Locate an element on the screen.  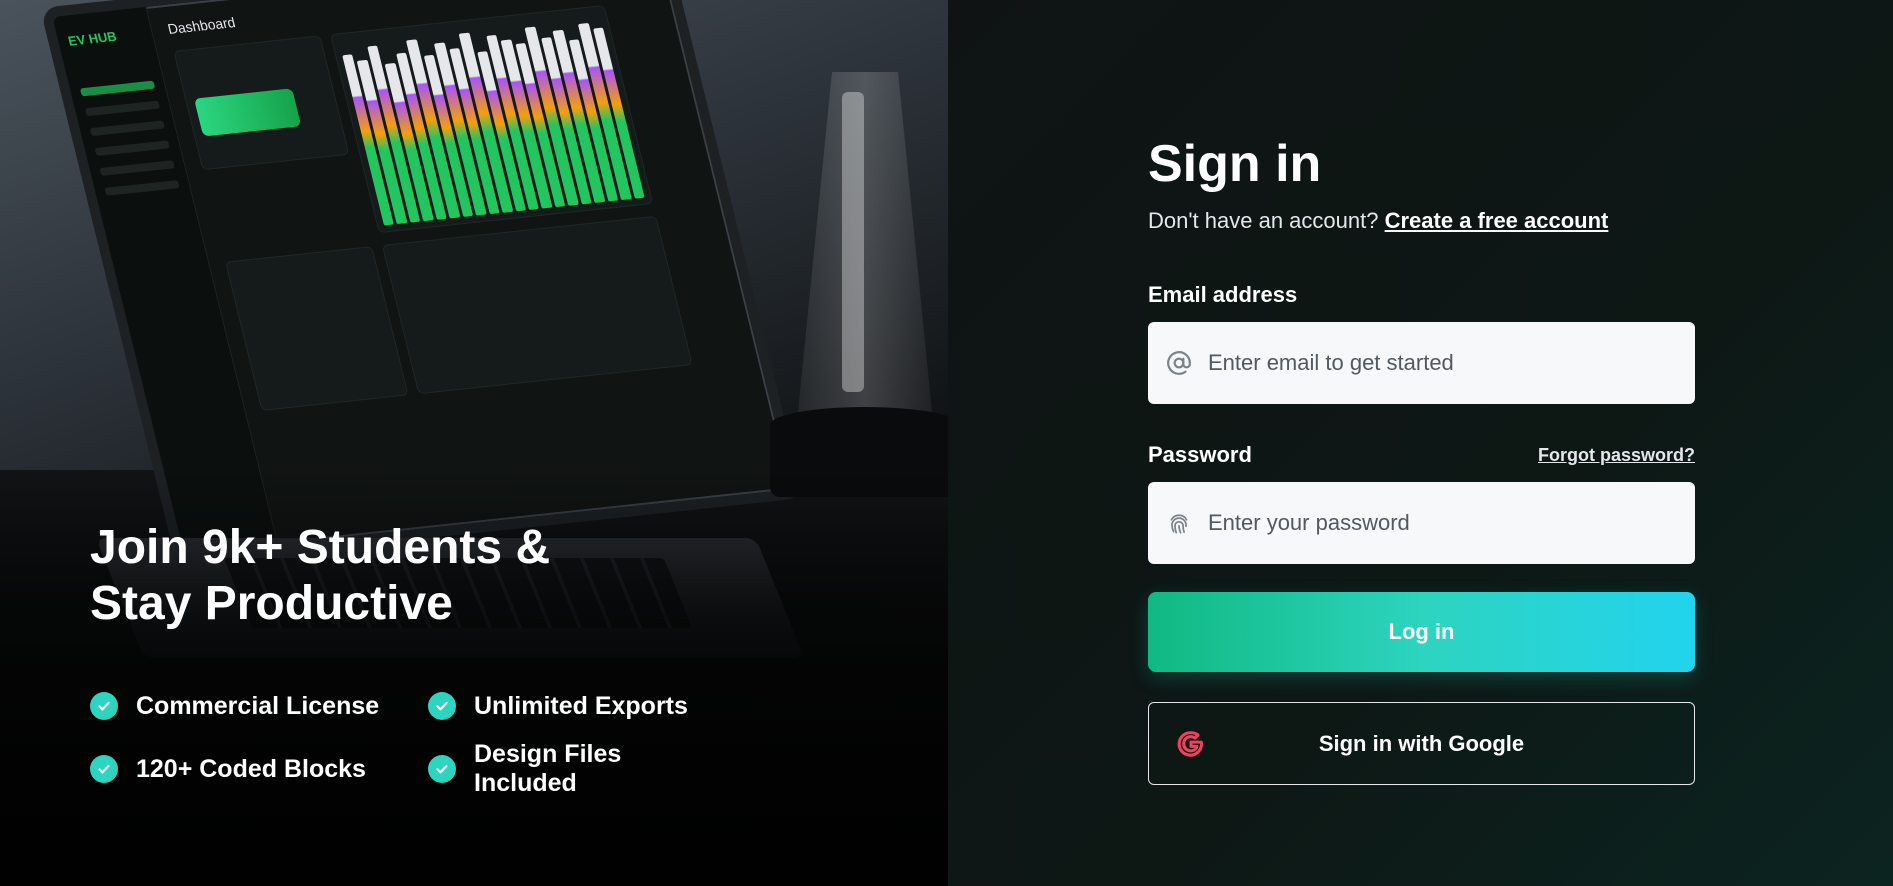
forgot-password-link: Forgot password? is located at coordinates (1616, 455).